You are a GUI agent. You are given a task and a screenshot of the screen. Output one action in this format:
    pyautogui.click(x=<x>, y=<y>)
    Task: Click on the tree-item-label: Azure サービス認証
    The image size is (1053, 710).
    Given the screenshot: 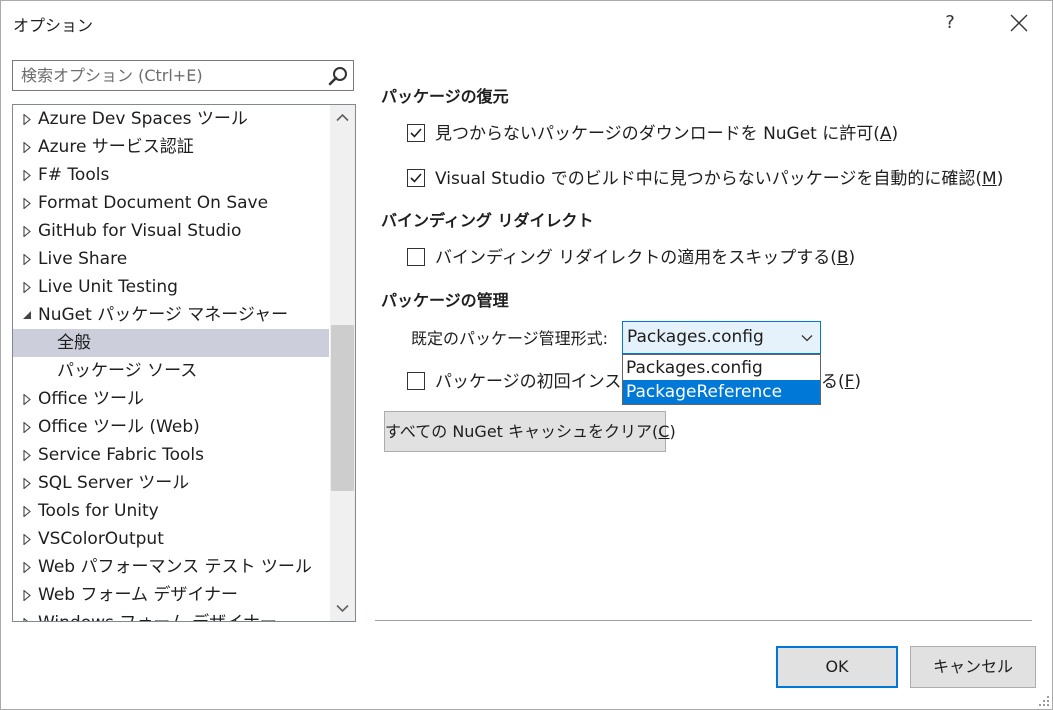 What is the action you would take?
    pyautogui.click(x=116, y=147)
    